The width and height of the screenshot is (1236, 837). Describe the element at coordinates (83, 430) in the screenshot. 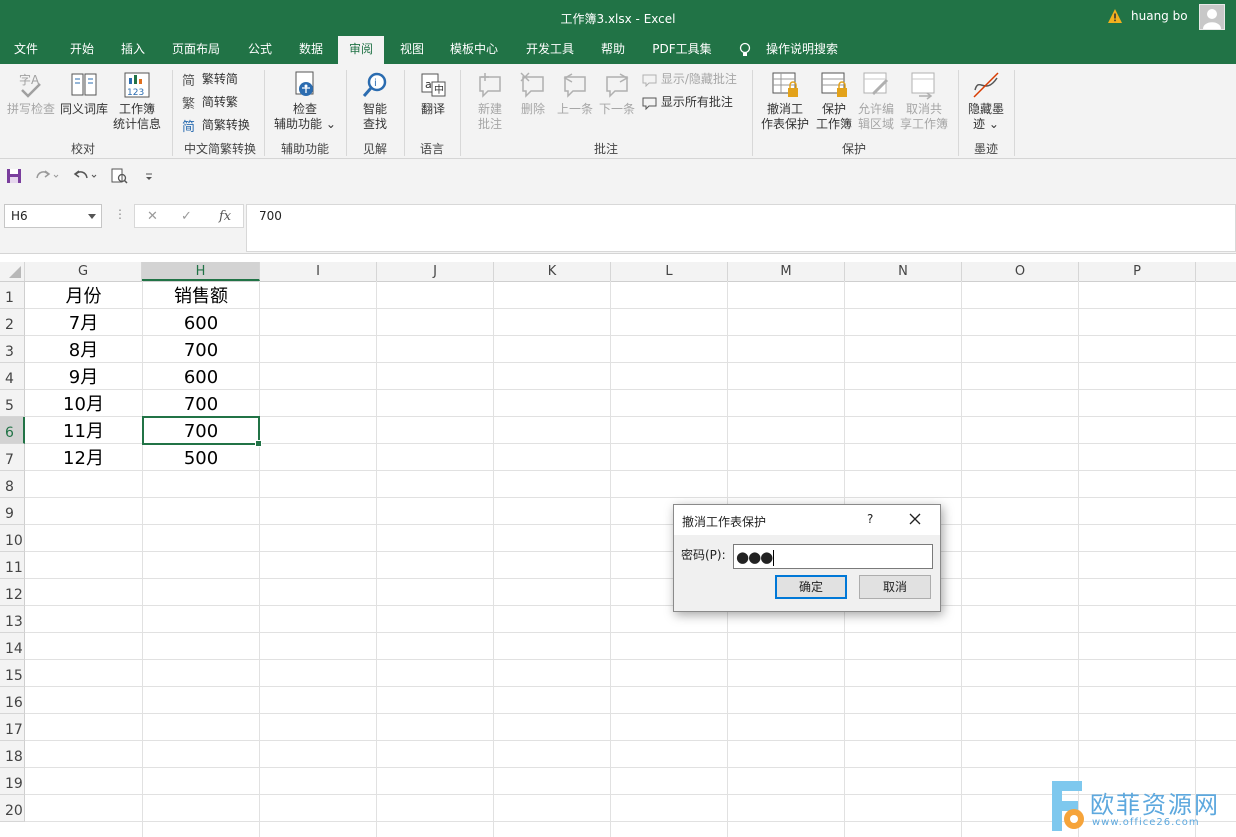

I see `cell-g6: 11月` at that location.